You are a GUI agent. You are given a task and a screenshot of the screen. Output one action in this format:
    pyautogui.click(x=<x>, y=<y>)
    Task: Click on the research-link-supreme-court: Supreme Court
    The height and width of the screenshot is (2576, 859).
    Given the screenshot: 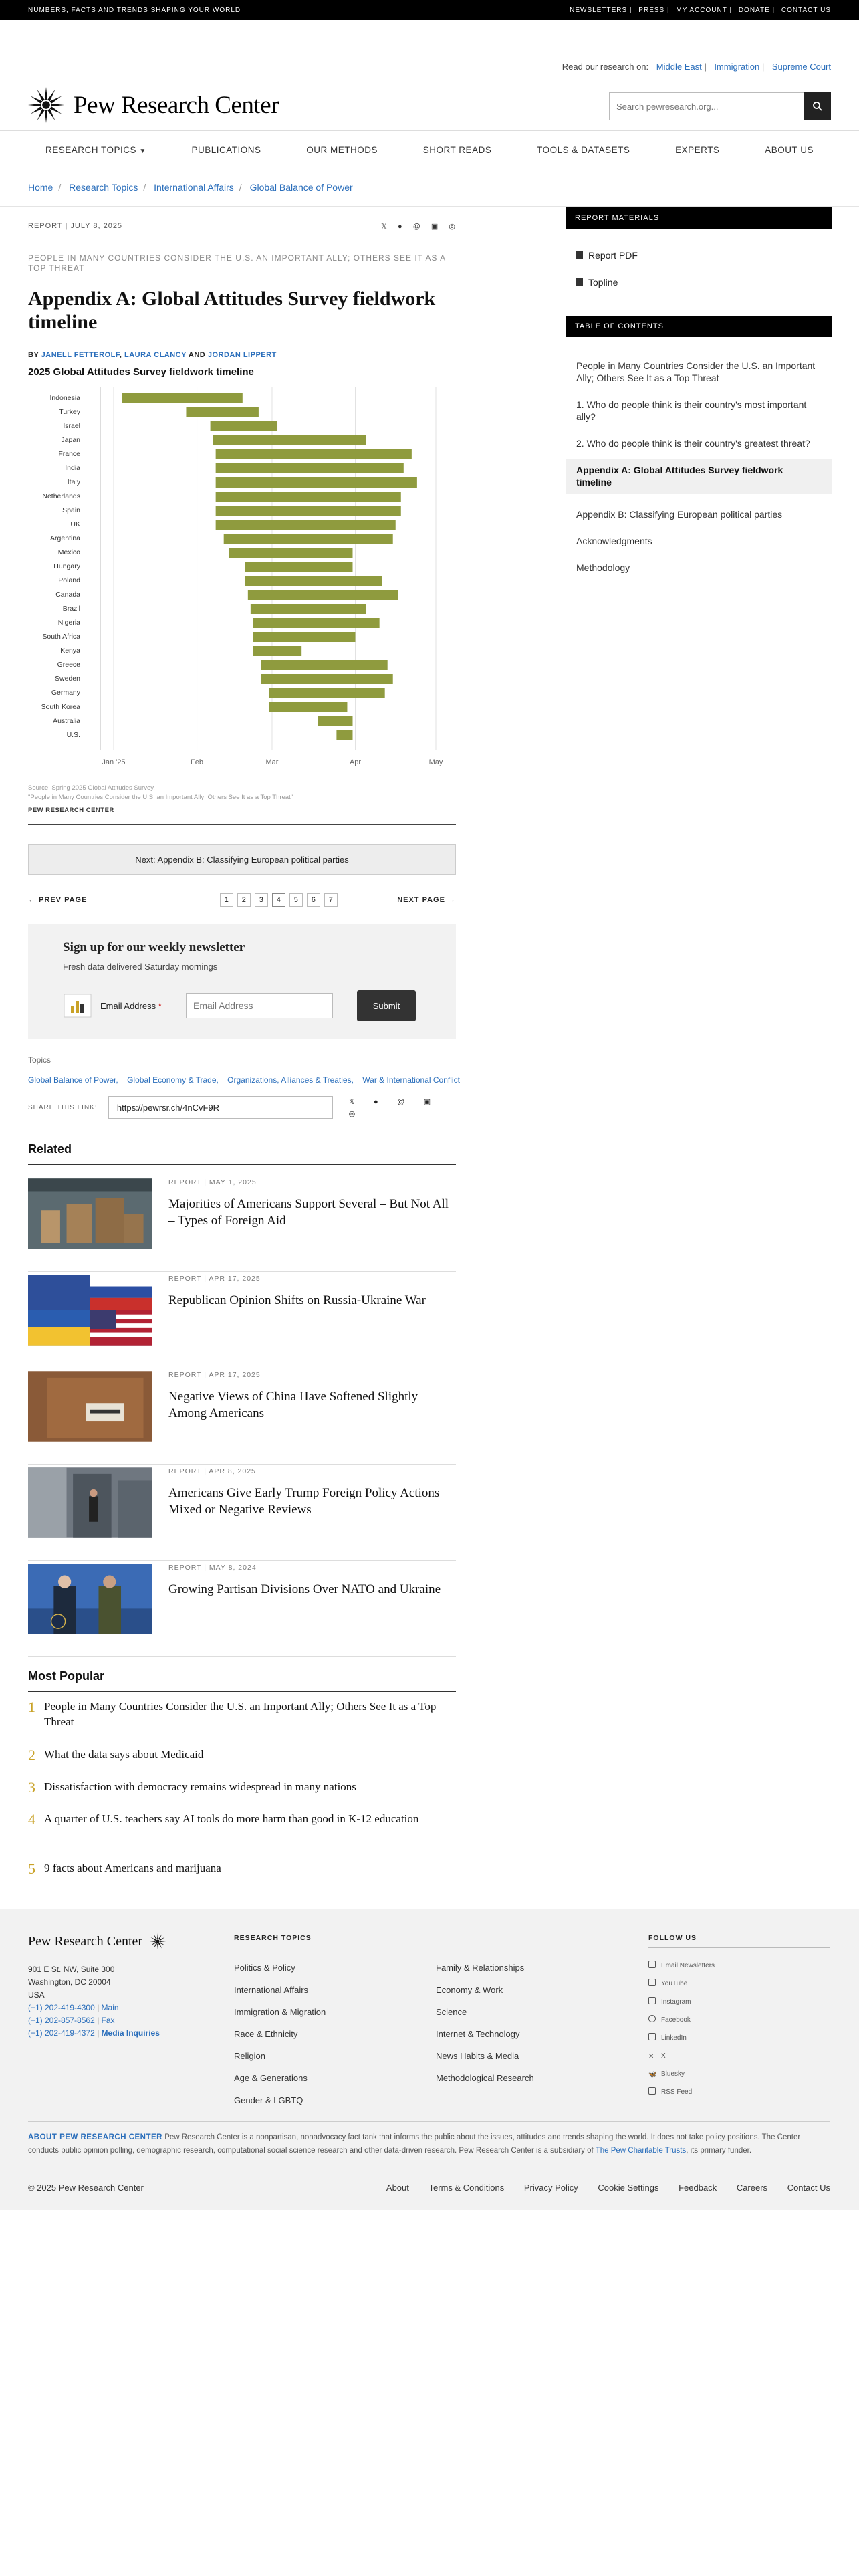 What is the action you would take?
    pyautogui.click(x=801, y=67)
    